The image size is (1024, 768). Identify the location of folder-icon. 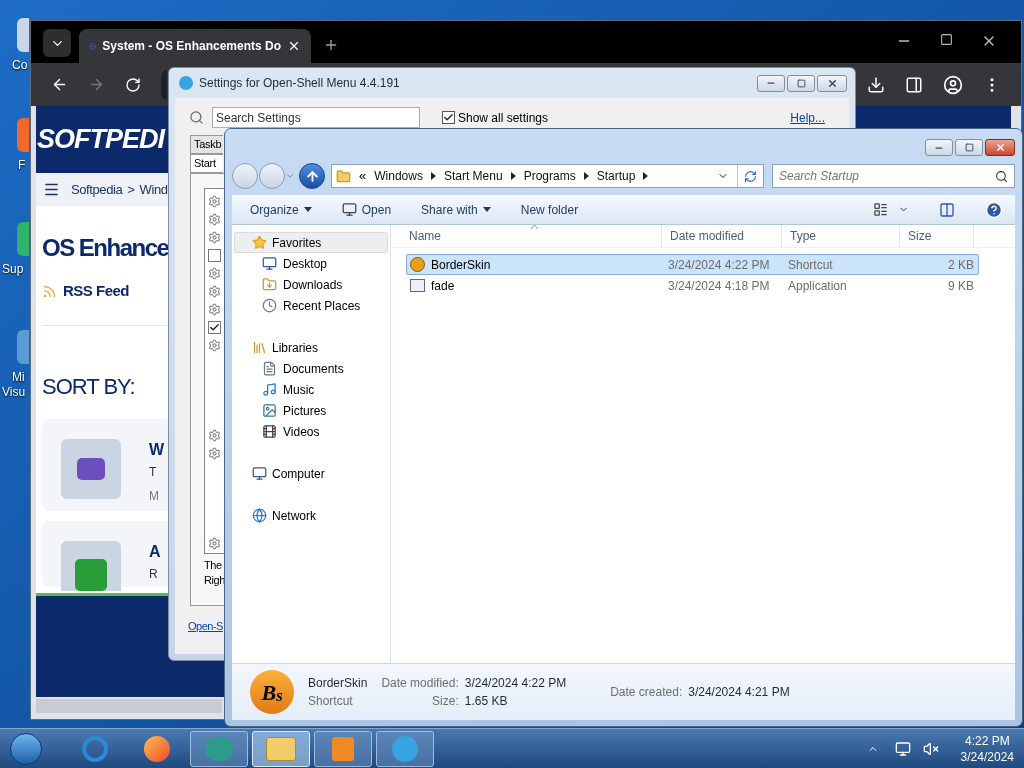
(343, 176).